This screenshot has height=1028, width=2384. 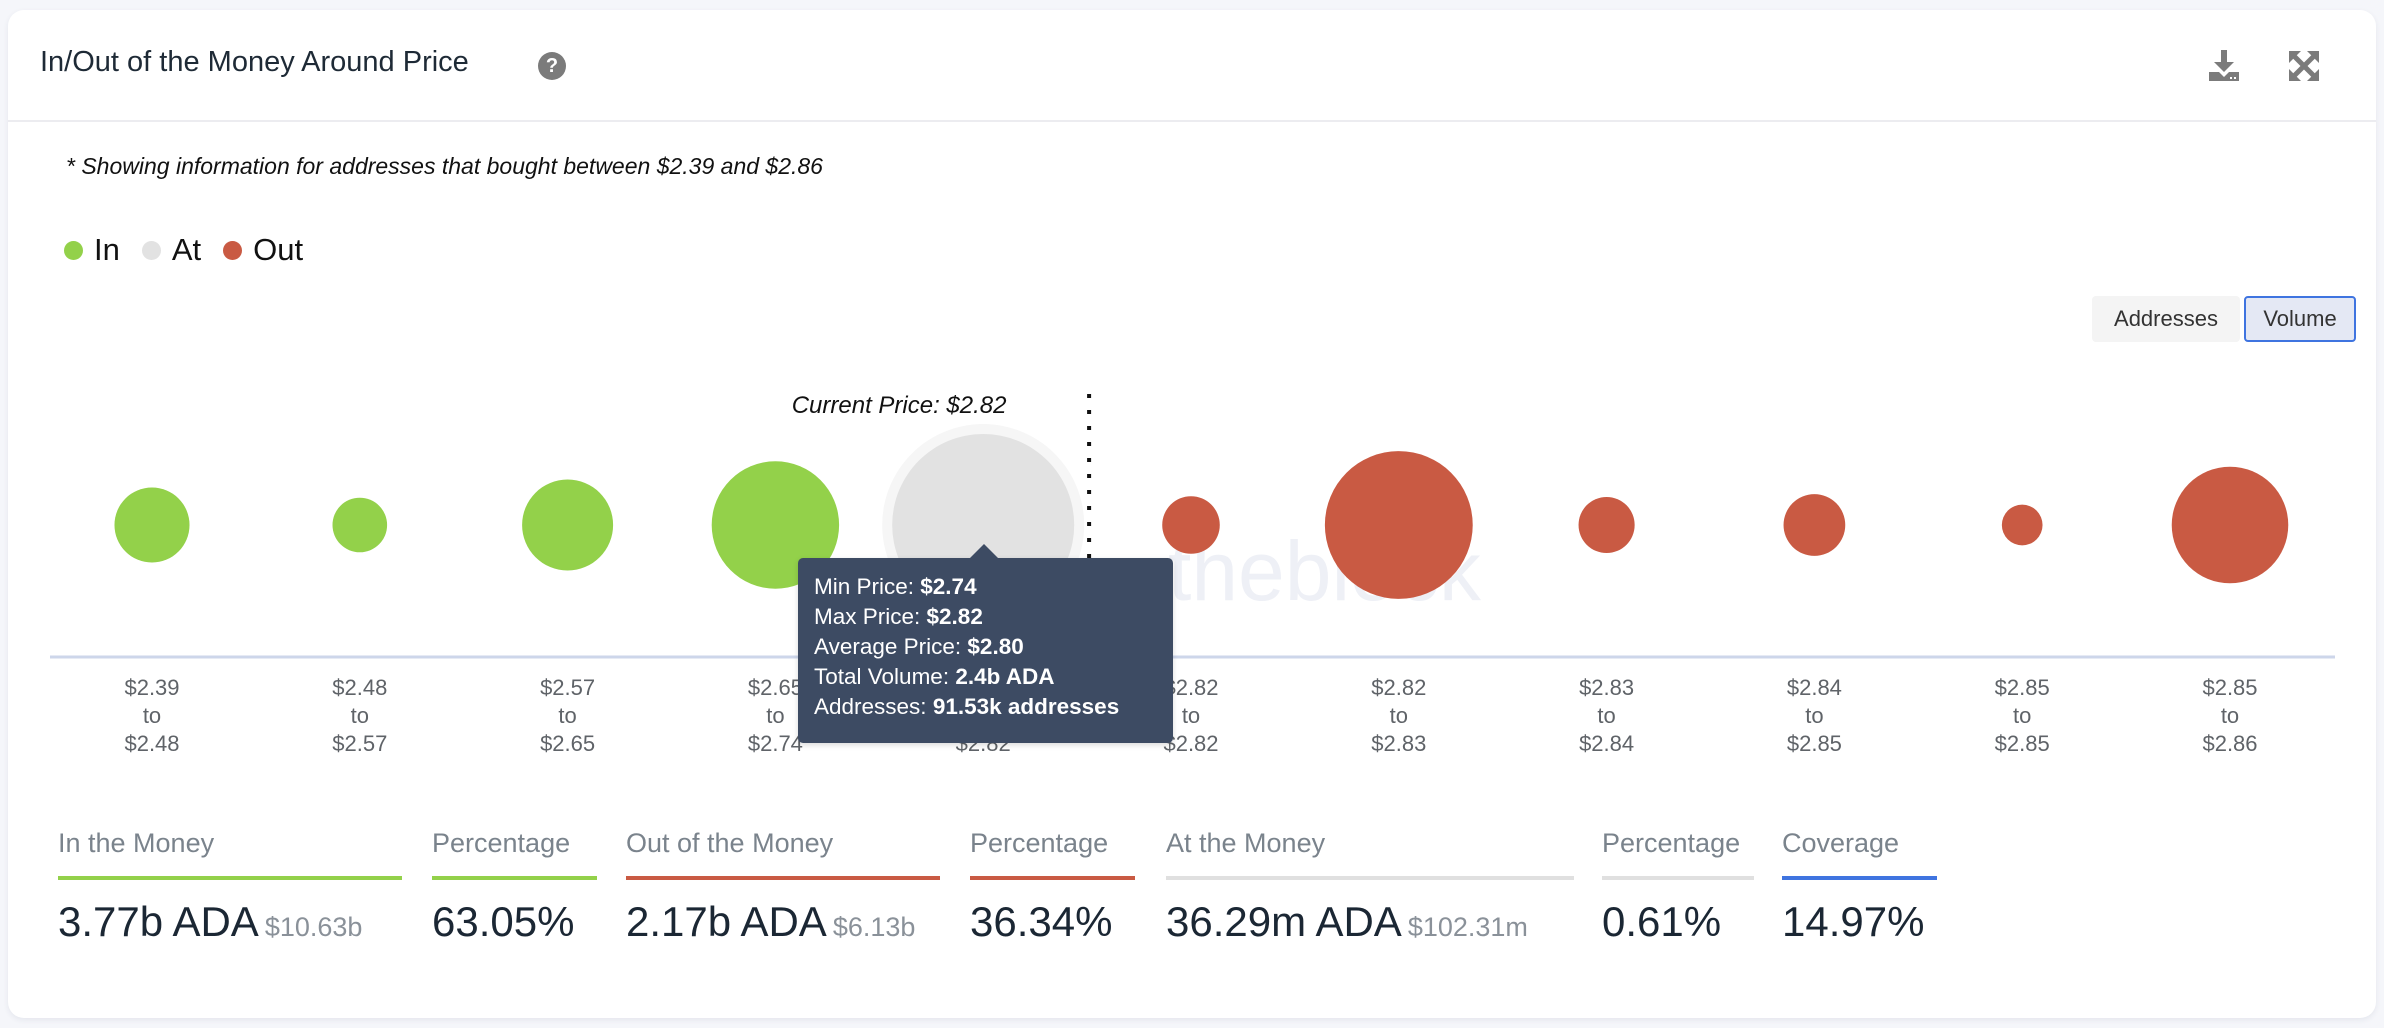 I want to click on stat-value: 3.77b ADA, so click(x=158, y=921).